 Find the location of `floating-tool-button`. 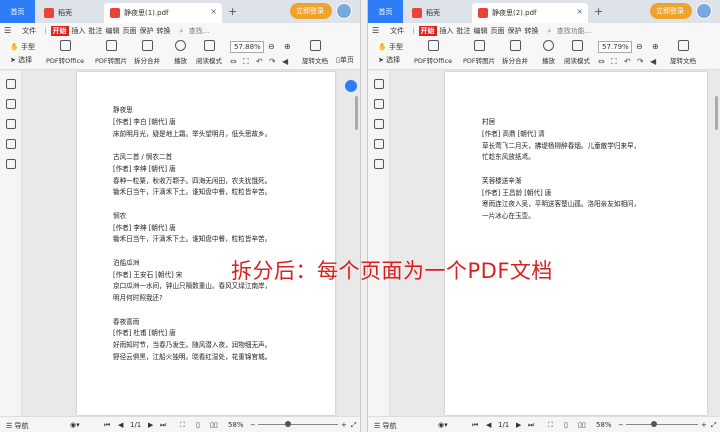

floating-tool-button is located at coordinates (351, 86).